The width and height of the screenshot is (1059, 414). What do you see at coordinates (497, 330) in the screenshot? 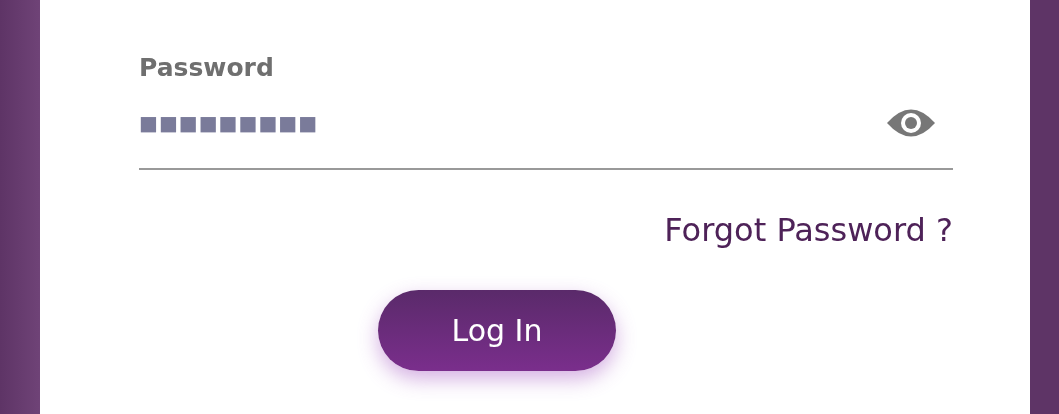
I see `login-button: Log In` at bounding box center [497, 330].